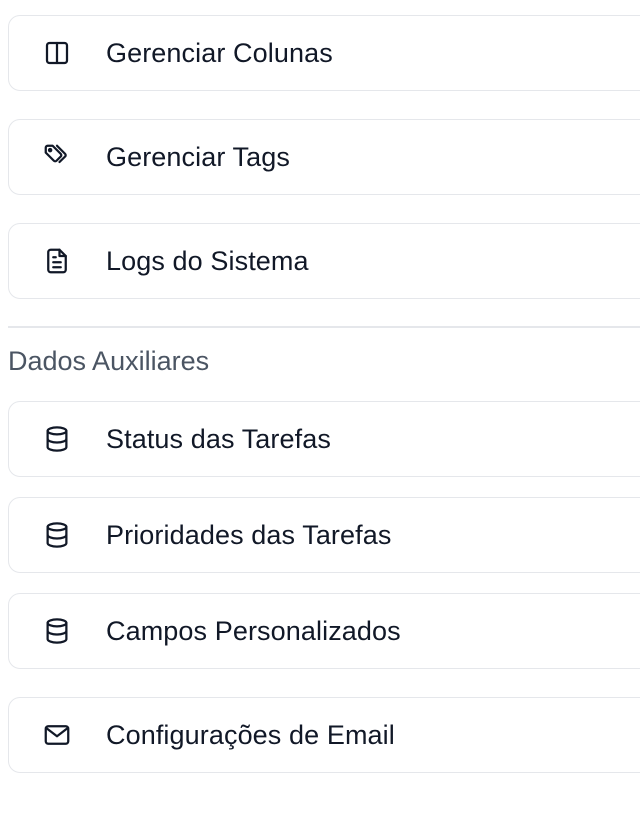  What do you see at coordinates (109, 361) in the screenshot?
I see `section-title-dados-auxiliares: Dados Auxiliares` at bounding box center [109, 361].